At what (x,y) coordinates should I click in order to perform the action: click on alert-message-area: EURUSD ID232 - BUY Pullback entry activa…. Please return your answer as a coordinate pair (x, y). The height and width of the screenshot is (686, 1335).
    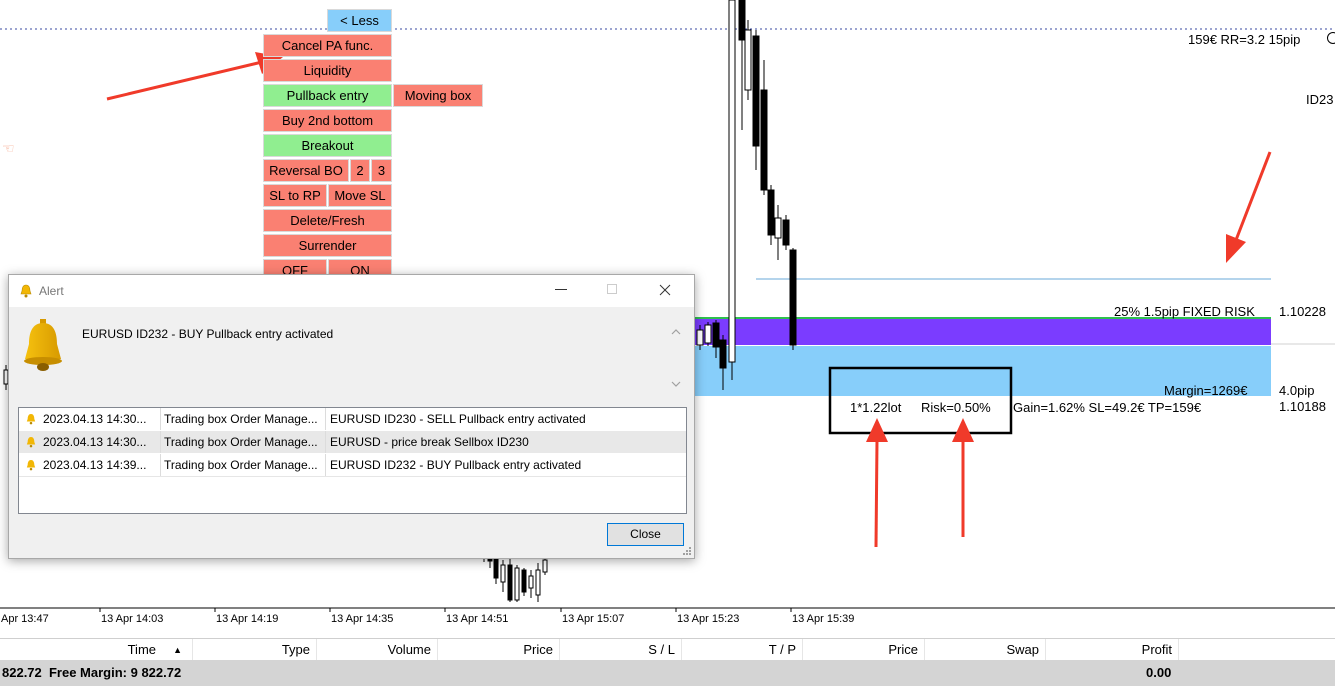
    Looking at the image, I should click on (351, 353).